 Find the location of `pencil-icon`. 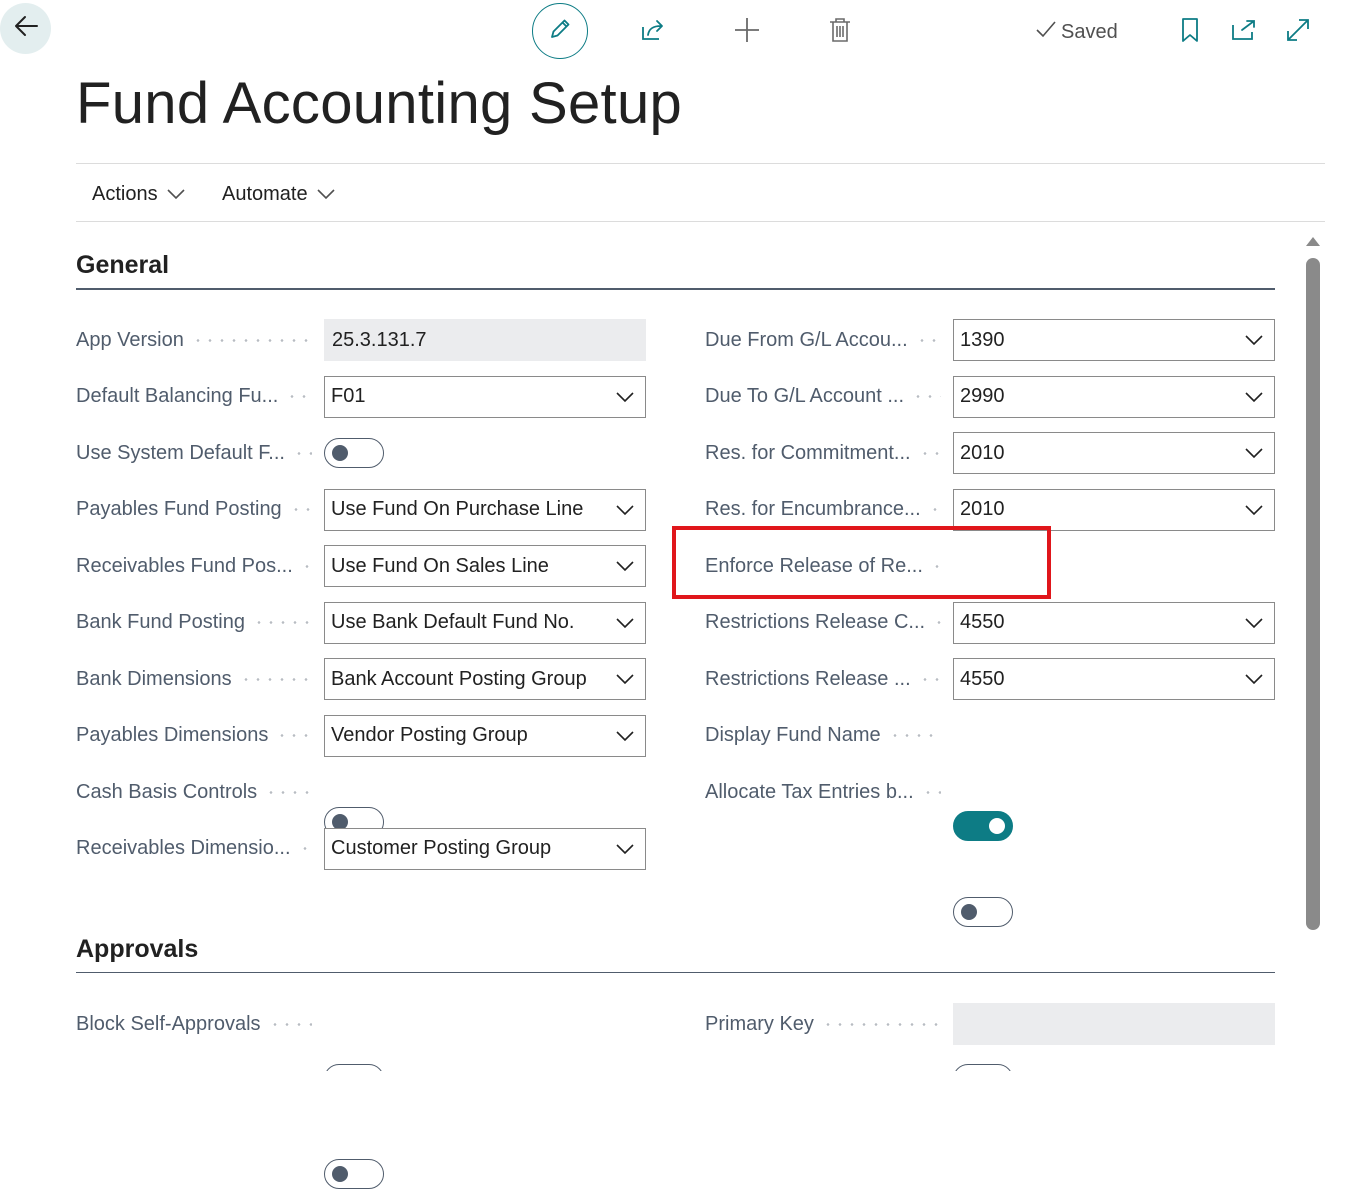

pencil-icon is located at coordinates (560, 31).